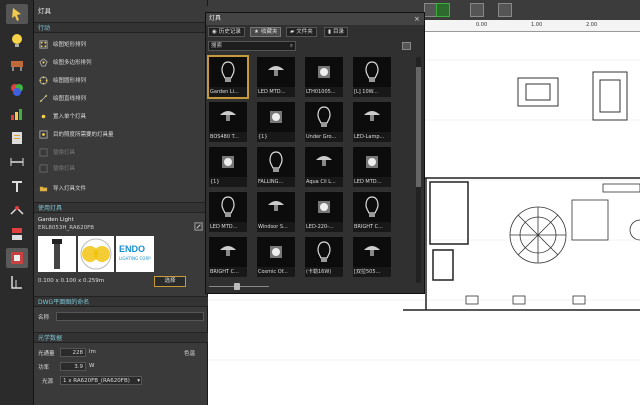 The image size is (640, 405). What do you see at coordinates (101, 380) in the screenshot?
I see `source-select: 1 x RA620FB_(RA620FB) ▾` at bounding box center [101, 380].